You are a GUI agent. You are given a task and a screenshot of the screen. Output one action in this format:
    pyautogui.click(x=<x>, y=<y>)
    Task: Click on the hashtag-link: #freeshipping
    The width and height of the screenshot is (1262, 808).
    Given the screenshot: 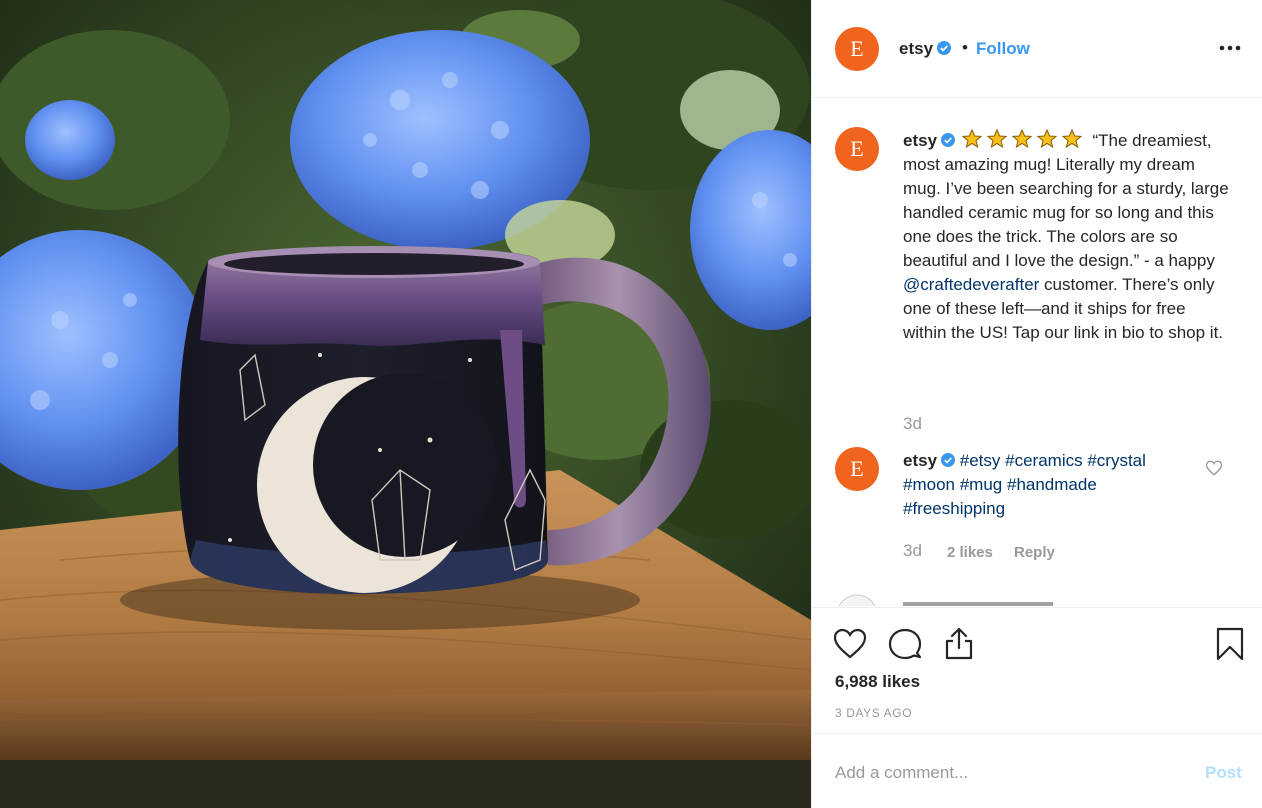 What is the action you would take?
    pyautogui.click(x=954, y=508)
    